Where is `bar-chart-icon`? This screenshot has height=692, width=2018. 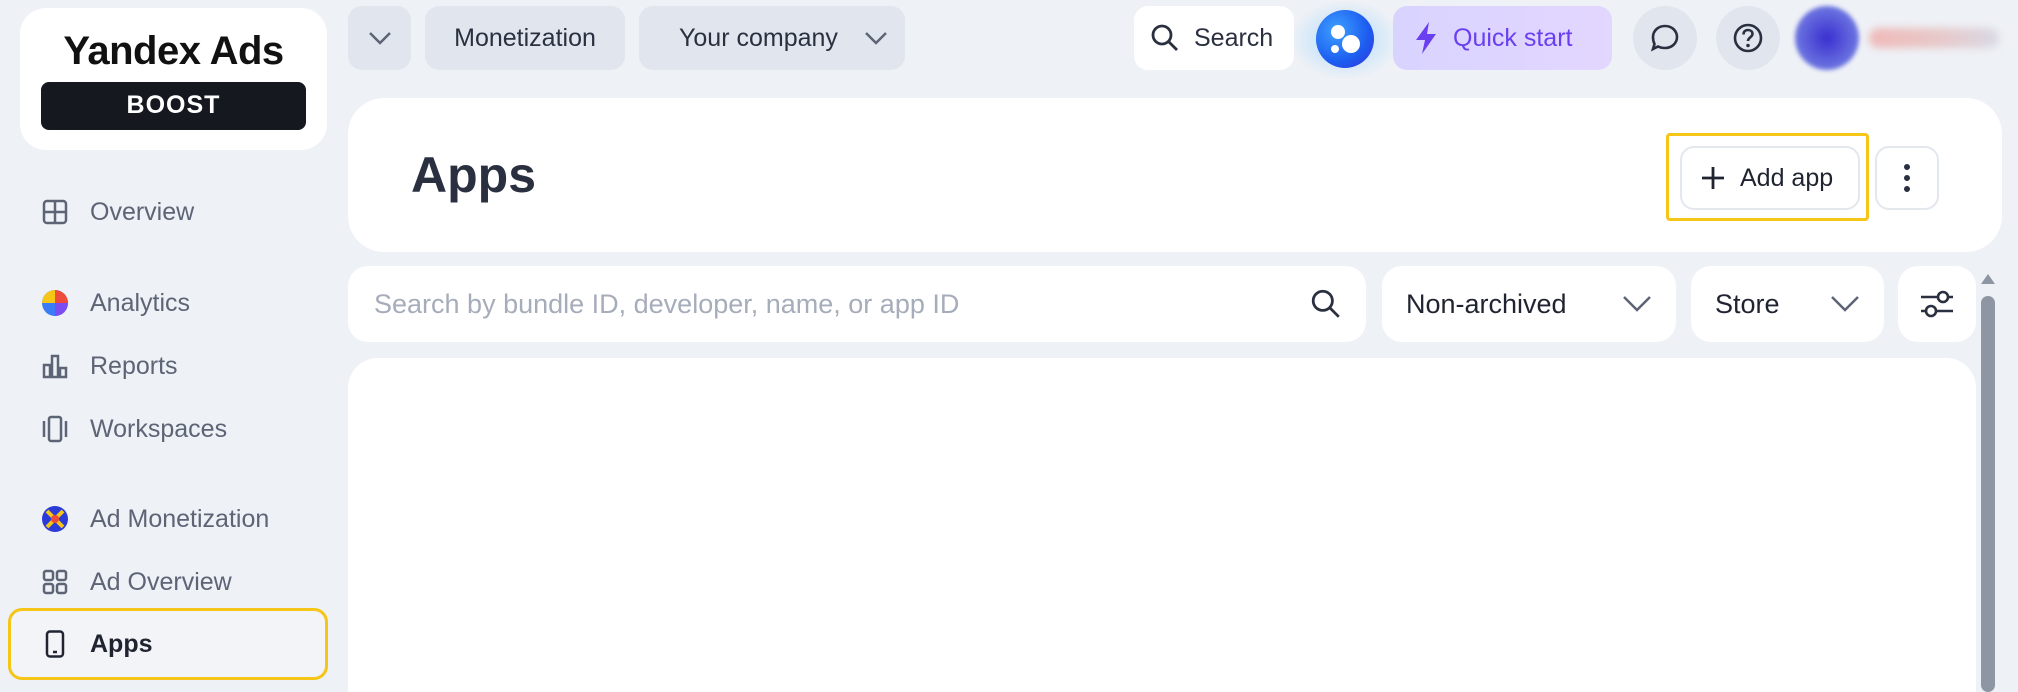
bar-chart-icon is located at coordinates (55, 366).